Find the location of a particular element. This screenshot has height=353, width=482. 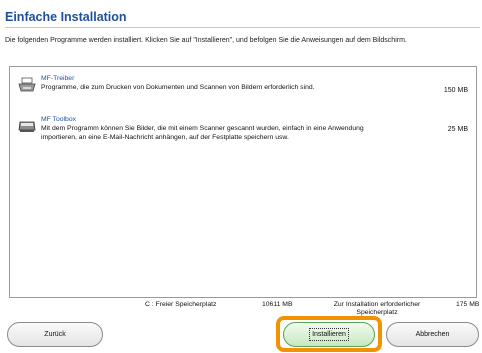

free-space-label: C : Freier Speicherplatz is located at coordinates (181, 304).